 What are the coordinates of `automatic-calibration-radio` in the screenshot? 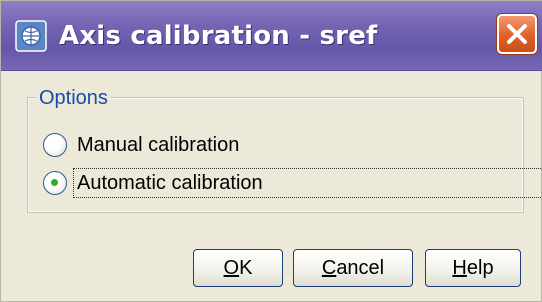 It's located at (55, 183).